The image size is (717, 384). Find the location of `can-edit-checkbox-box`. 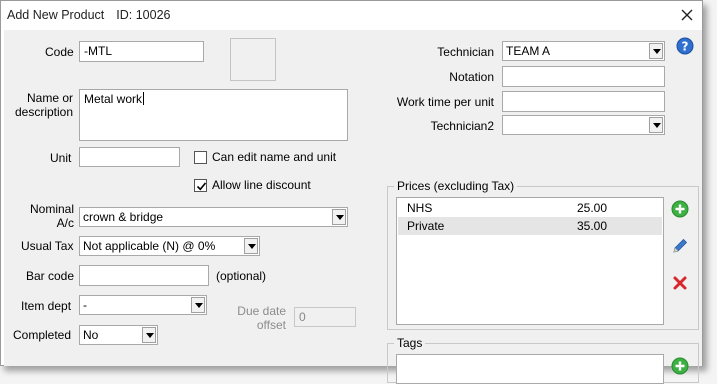

can-edit-checkbox-box is located at coordinates (200, 157).